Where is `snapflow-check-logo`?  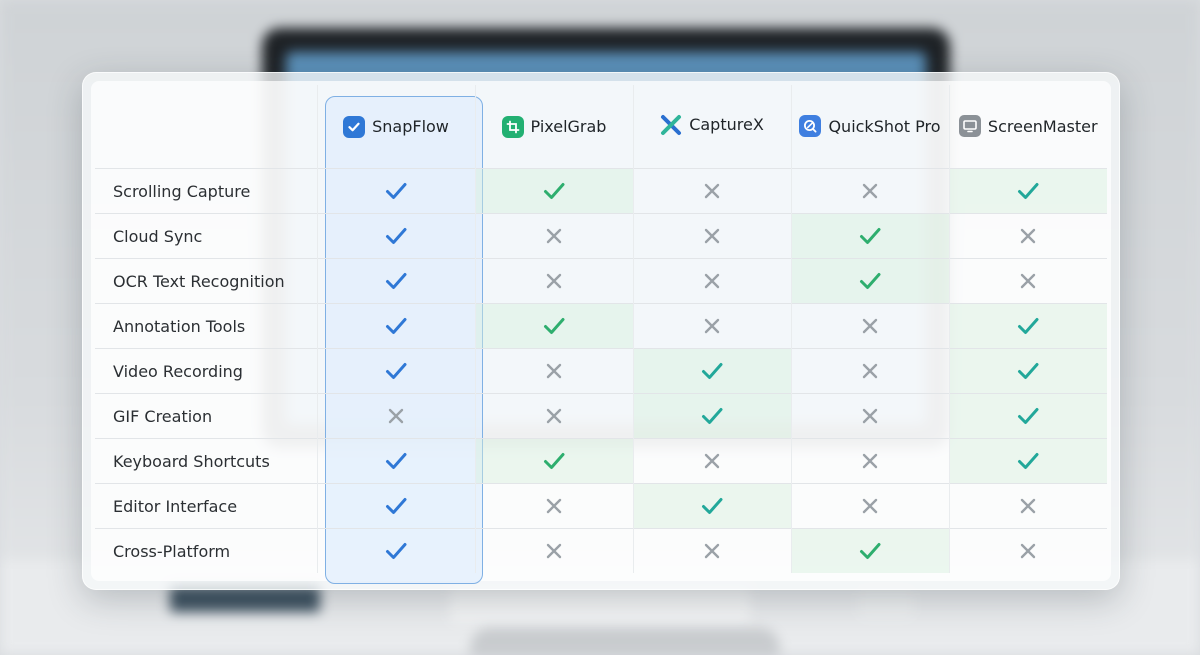
snapflow-check-logo is located at coordinates (354, 126).